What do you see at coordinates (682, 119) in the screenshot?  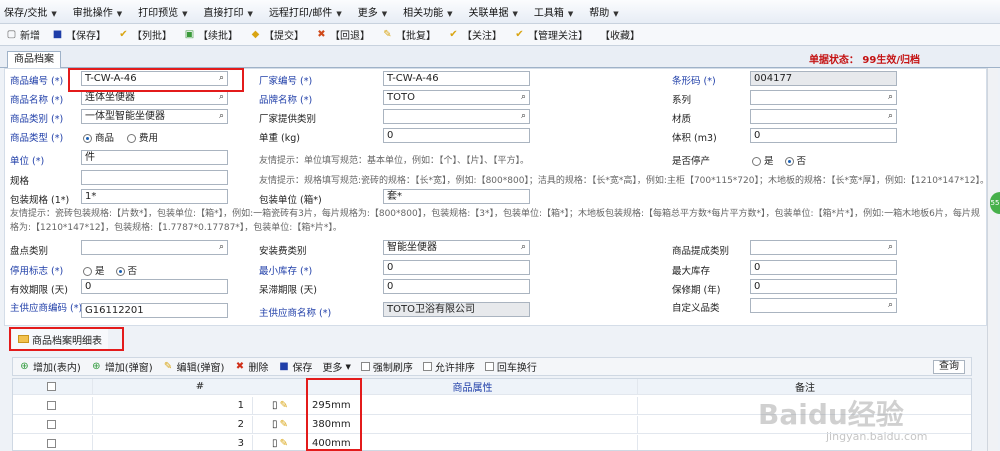 I see `material-label: 材质` at bounding box center [682, 119].